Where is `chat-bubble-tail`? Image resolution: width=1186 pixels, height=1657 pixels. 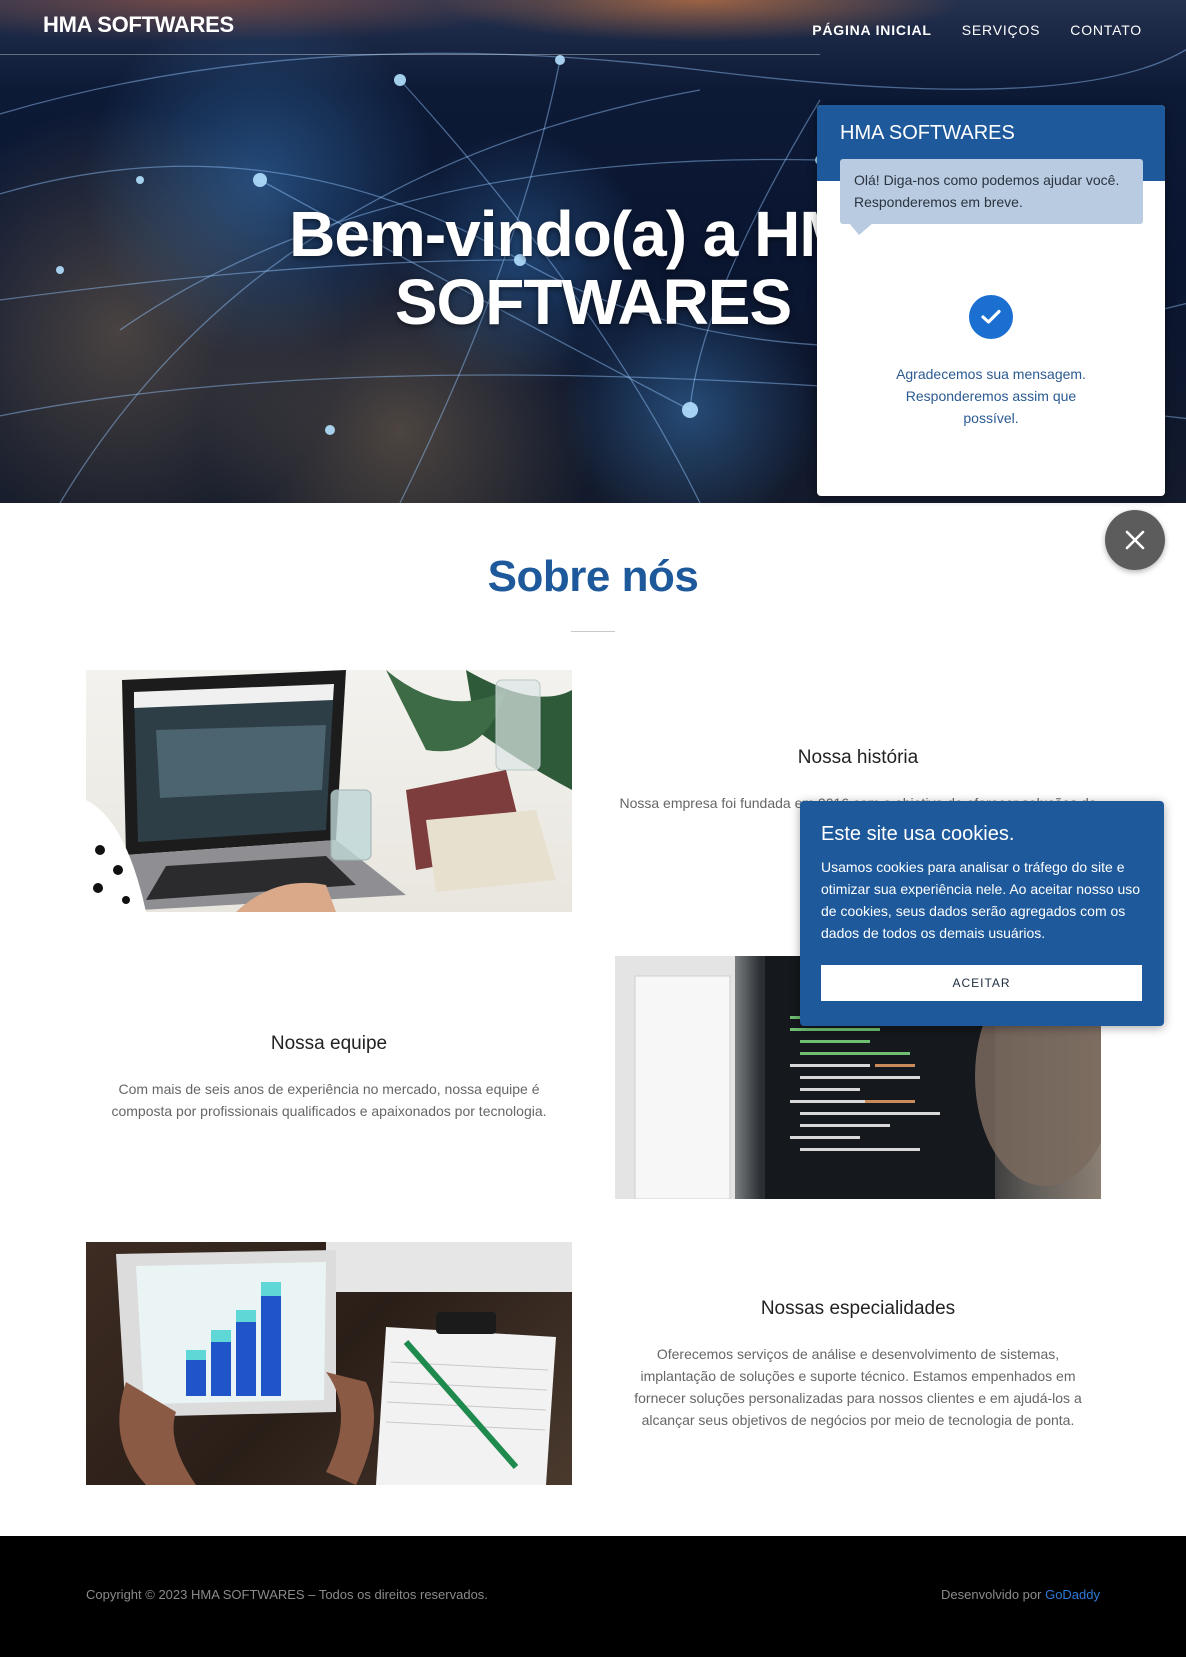 chat-bubble-tail is located at coordinates (861, 229).